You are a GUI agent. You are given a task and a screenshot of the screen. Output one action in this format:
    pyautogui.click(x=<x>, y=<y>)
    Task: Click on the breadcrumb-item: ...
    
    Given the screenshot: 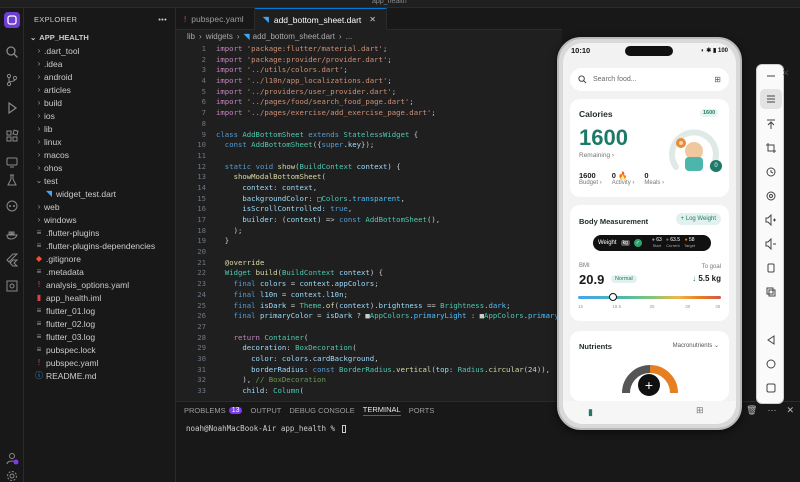 What is the action you would take?
    pyautogui.click(x=349, y=36)
    